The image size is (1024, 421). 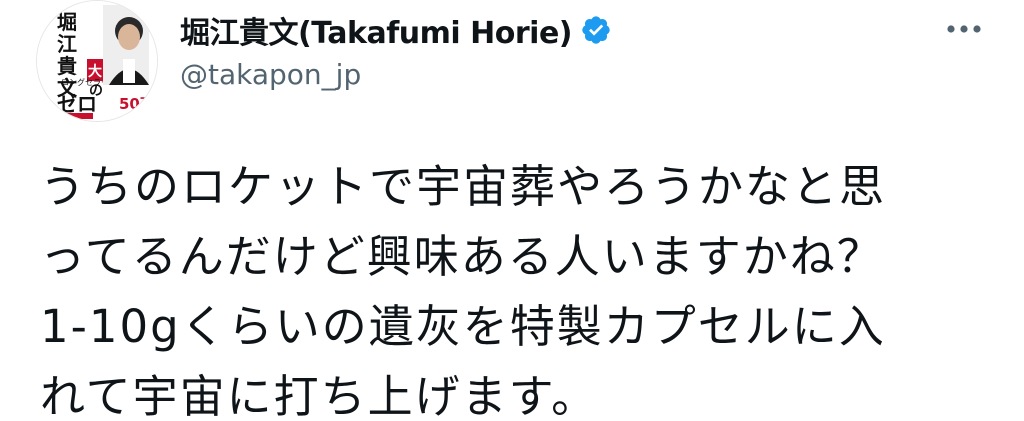 I want to click on avatar-book-cover-image: 堀 江 貴 文 大 の ロングセラー ゼロ 50万部, so click(x=97, y=61).